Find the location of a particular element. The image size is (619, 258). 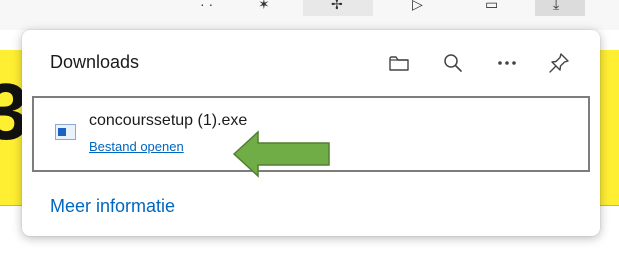

pin-icon is located at coordinates (559, 63).